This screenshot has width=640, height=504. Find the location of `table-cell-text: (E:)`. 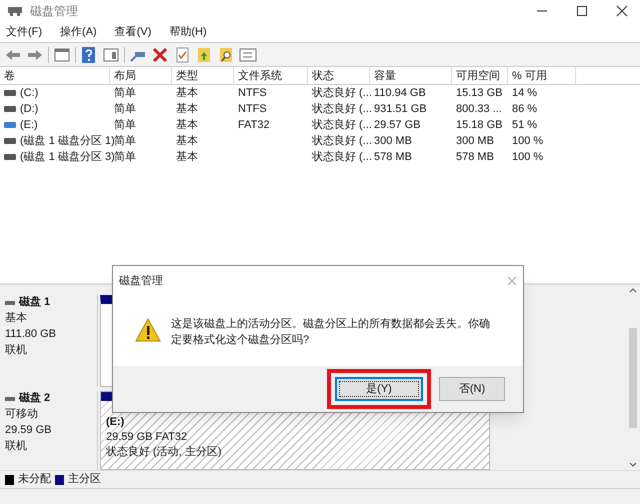

table-cell-text: (E:) is located at coordinates (29, 125).